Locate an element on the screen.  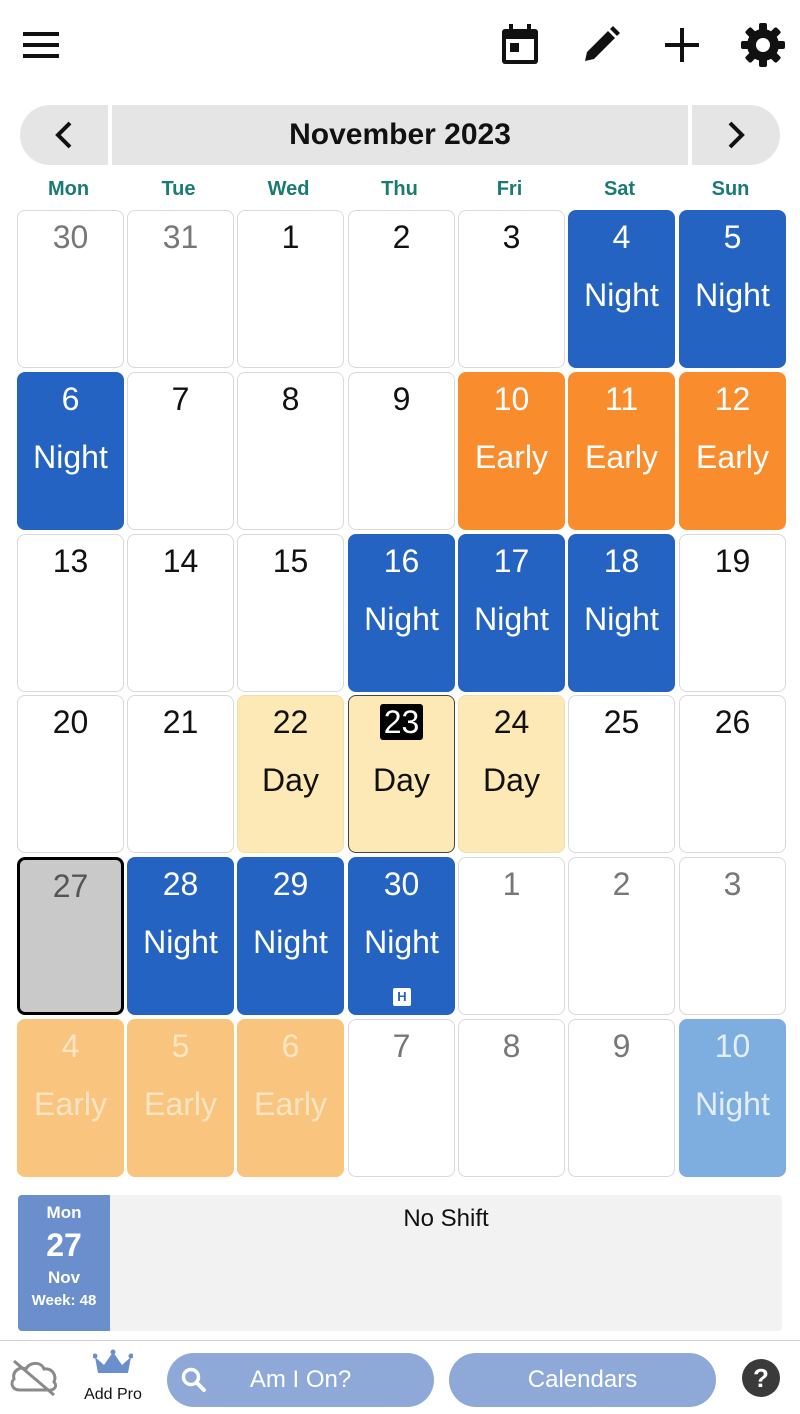
help-button: ? is located at coordinates (761, 1378).